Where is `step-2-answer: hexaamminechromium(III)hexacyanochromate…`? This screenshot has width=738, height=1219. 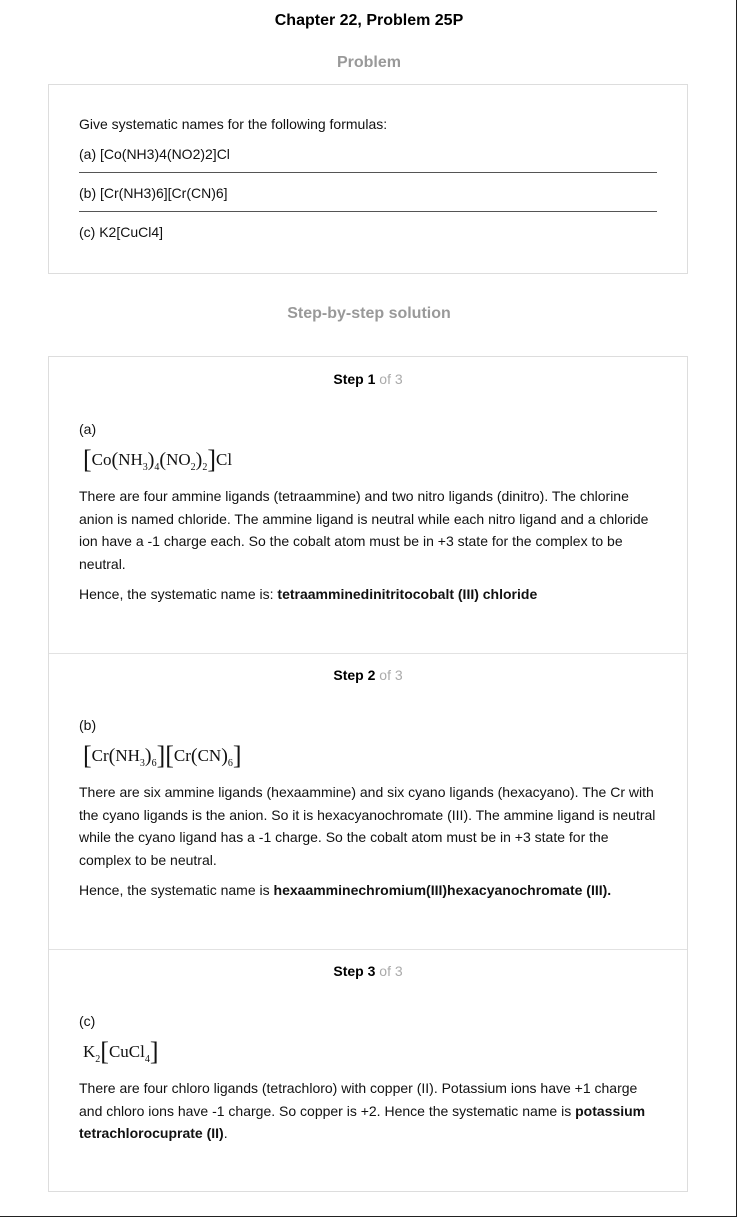
step-2-answer: hexaamminechromium(III)hexacyanochromate… is located at coordinates (442, 890).